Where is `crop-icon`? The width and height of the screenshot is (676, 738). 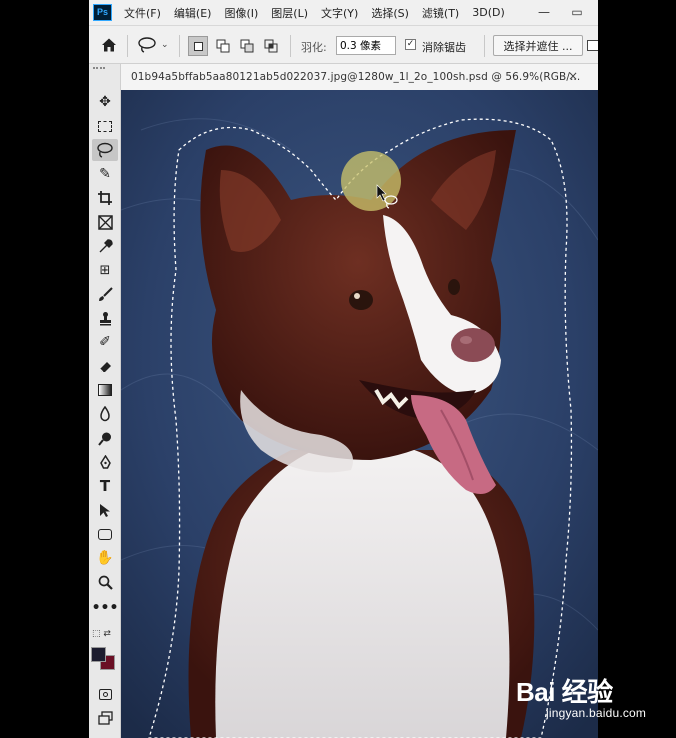
crop-icon is located at coordinates (105, 198).